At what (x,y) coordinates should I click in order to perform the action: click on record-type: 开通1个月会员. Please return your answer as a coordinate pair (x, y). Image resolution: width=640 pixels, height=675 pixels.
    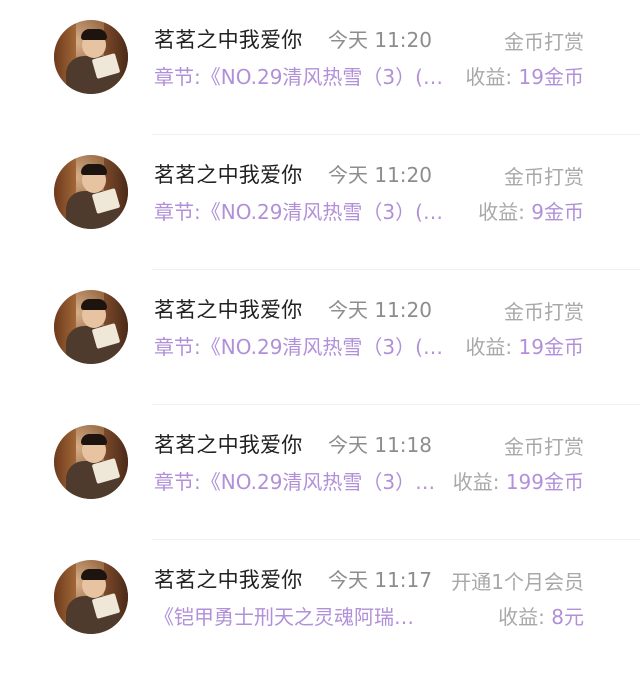
    Looking at the image, I should click on (517, 582).